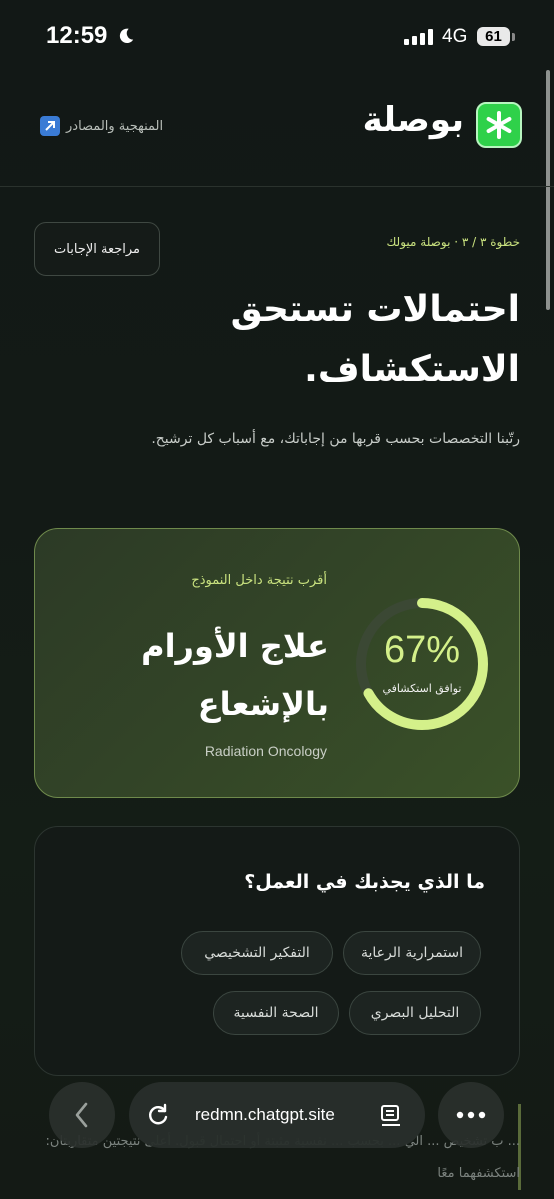  What do you see at coordinates (115, 126) in the screenshot?
I see `methodology-label: المنهجية والمصادر` at bounding box center [115, 126].